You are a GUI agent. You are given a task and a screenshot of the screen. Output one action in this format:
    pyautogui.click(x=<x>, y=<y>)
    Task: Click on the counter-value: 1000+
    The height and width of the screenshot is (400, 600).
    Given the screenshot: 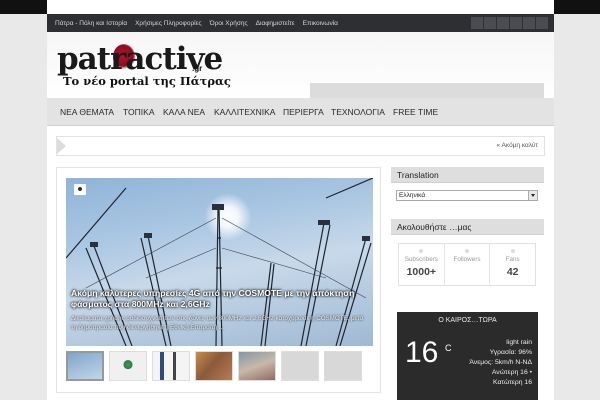 What is the action you would take?
    pyautogui.click(x=421, y=272)
    